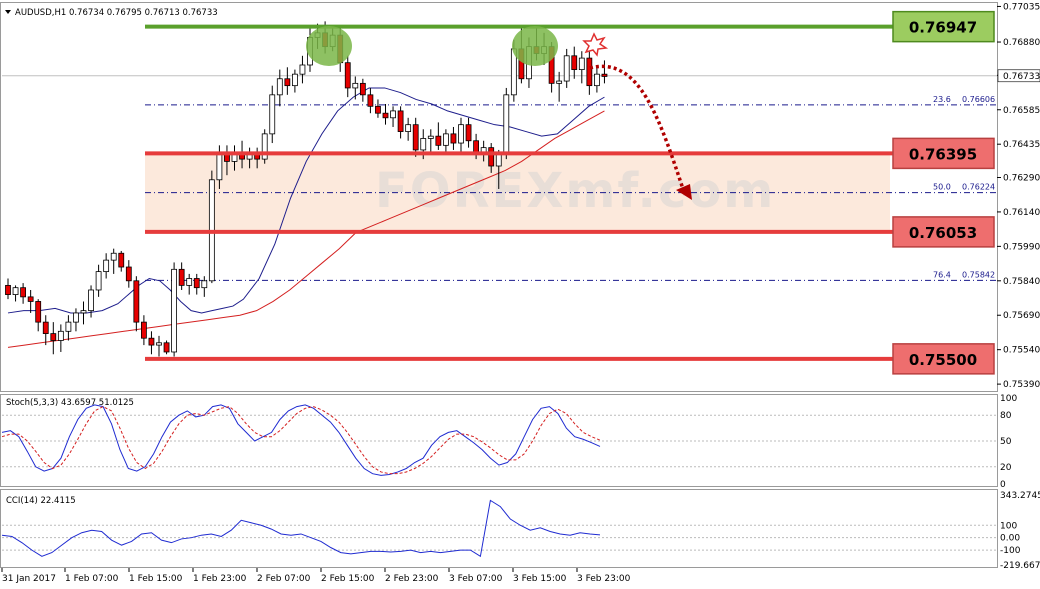 This screenshot has height=589, width=1040. What do you see at coordinates (1021, 385) in the screenshot?
I see `price-tick-label: 0.75390` at bounding box center [1021, 385].